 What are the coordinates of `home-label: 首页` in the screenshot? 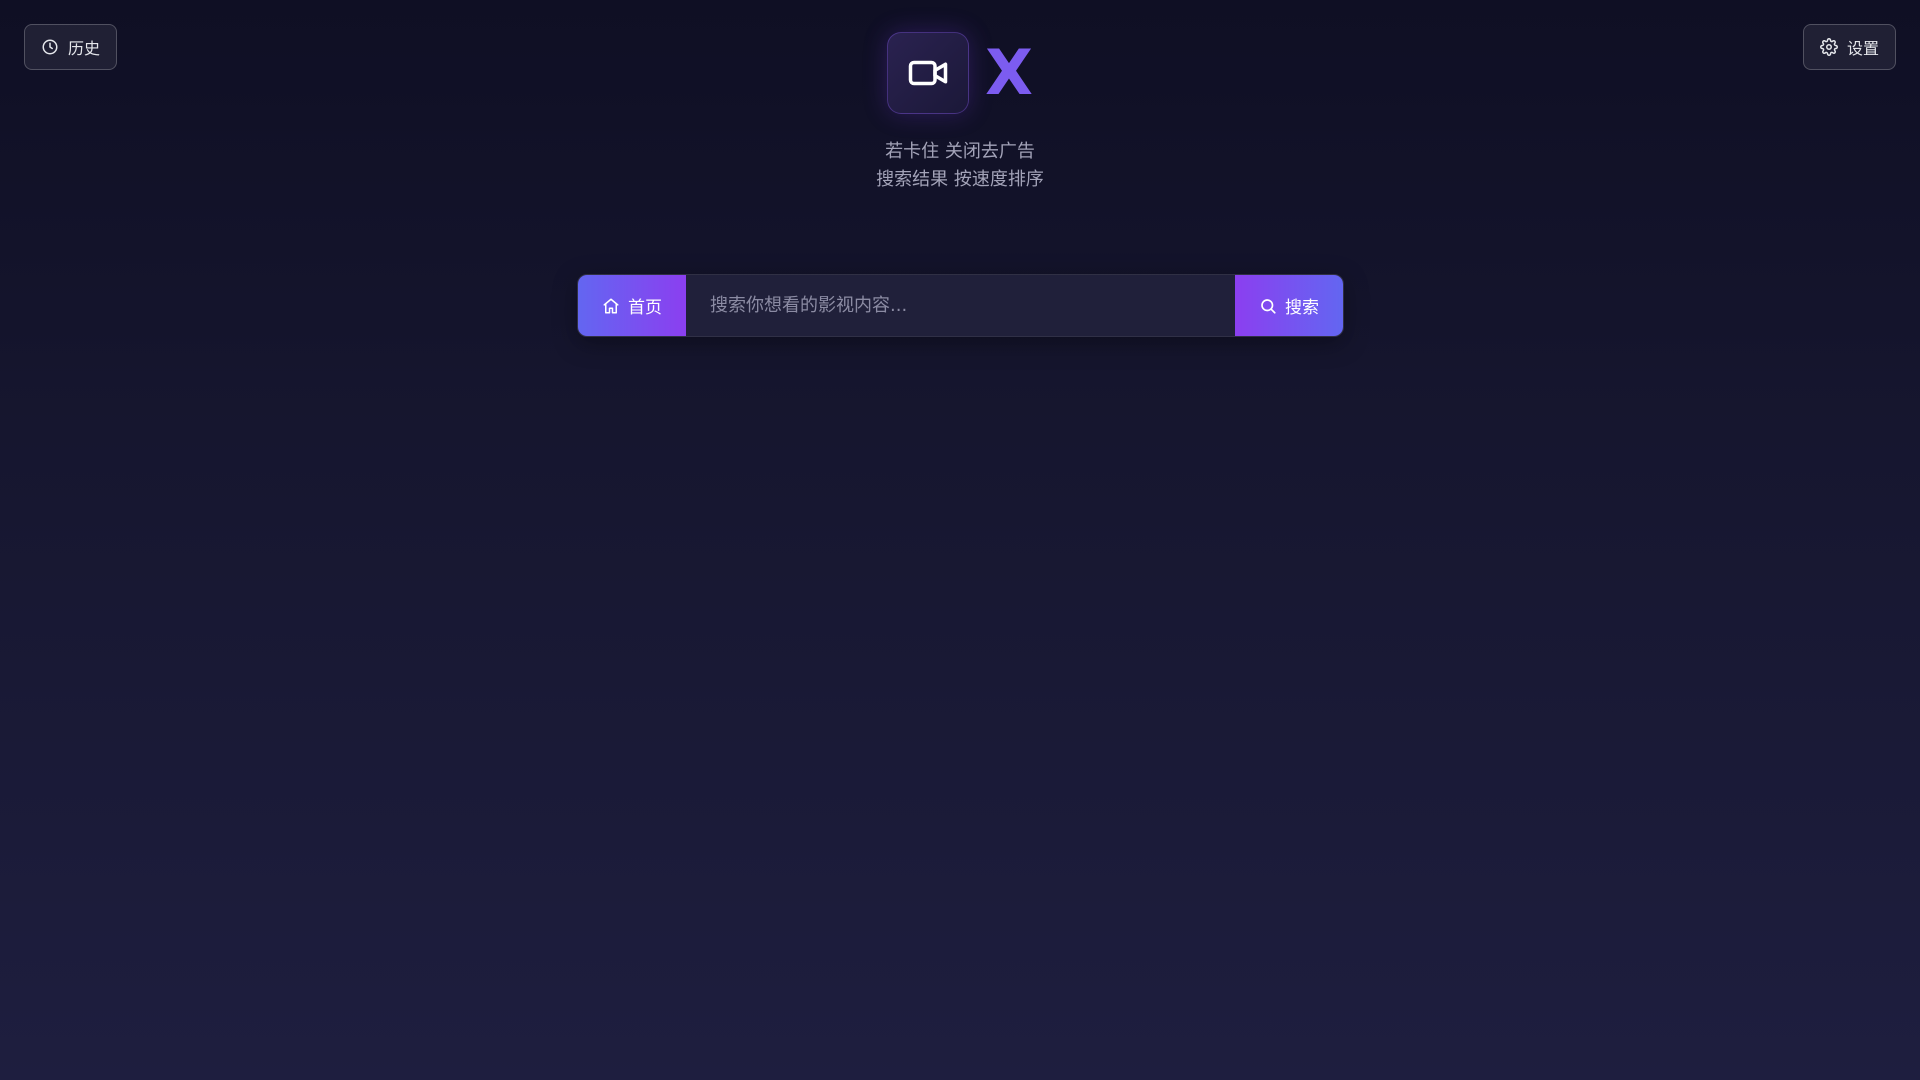 It's located at (645, 308).